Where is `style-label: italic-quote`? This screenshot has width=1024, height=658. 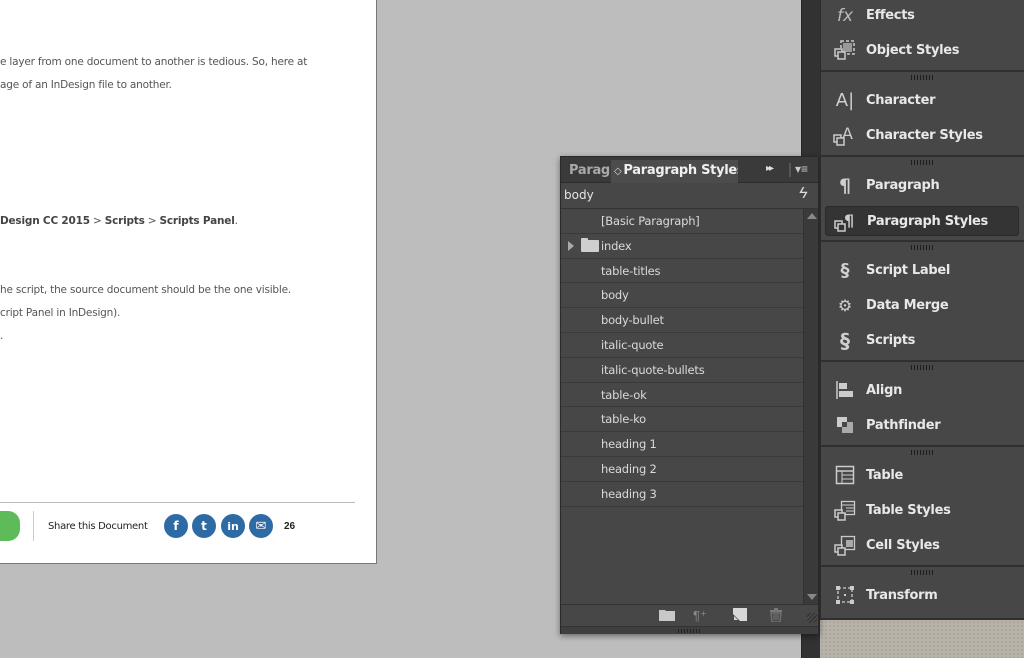 style-label: italic-quote is located at coordinates (632, 344).